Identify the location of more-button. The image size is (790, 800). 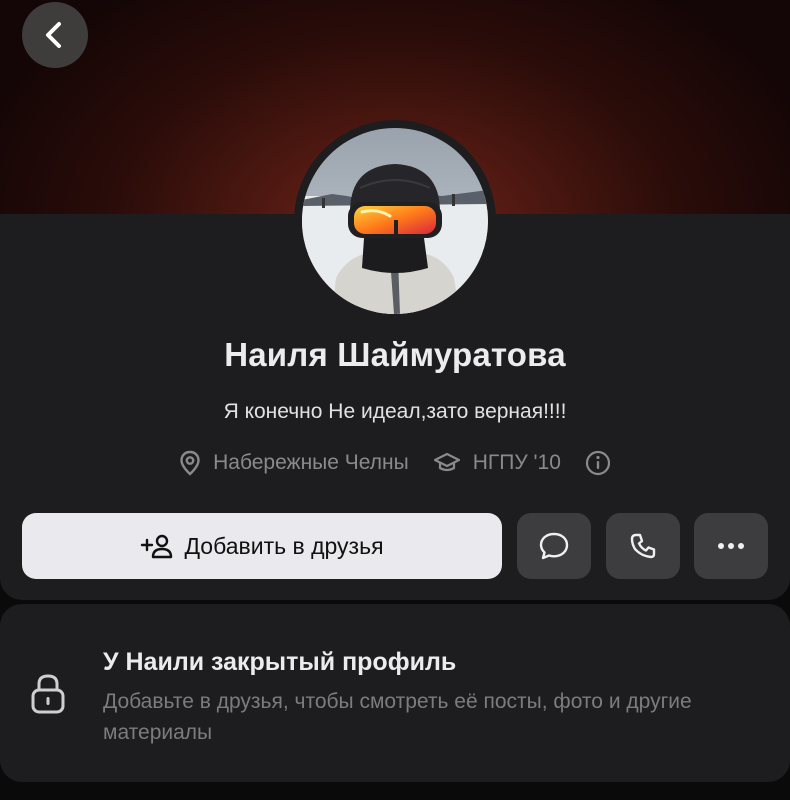
(731, 546).